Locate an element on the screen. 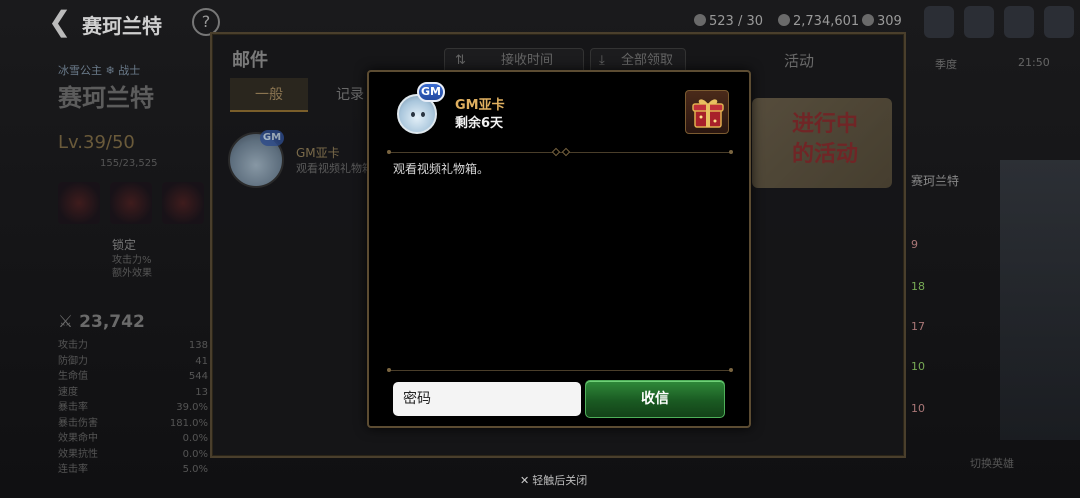  stat-label: 连击率 is located at coordinates (73, 469).